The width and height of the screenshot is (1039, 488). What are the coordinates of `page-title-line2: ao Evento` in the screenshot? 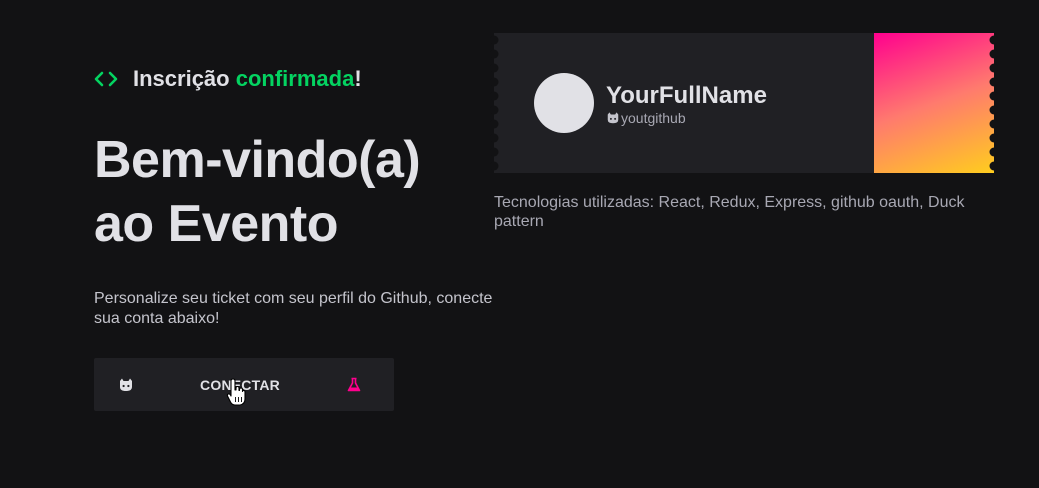 It's located at (216, 224).